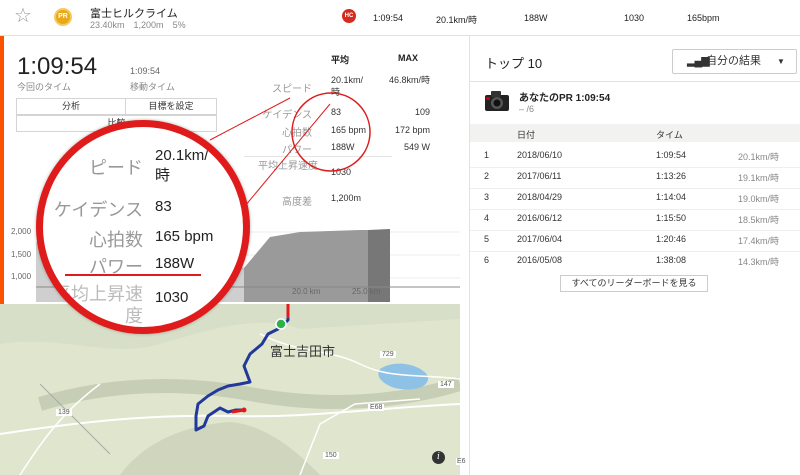 Image resolution: width=800 pixels, height=475 pixels. I want to click on road-label-e6: E6, so click(461, 461).